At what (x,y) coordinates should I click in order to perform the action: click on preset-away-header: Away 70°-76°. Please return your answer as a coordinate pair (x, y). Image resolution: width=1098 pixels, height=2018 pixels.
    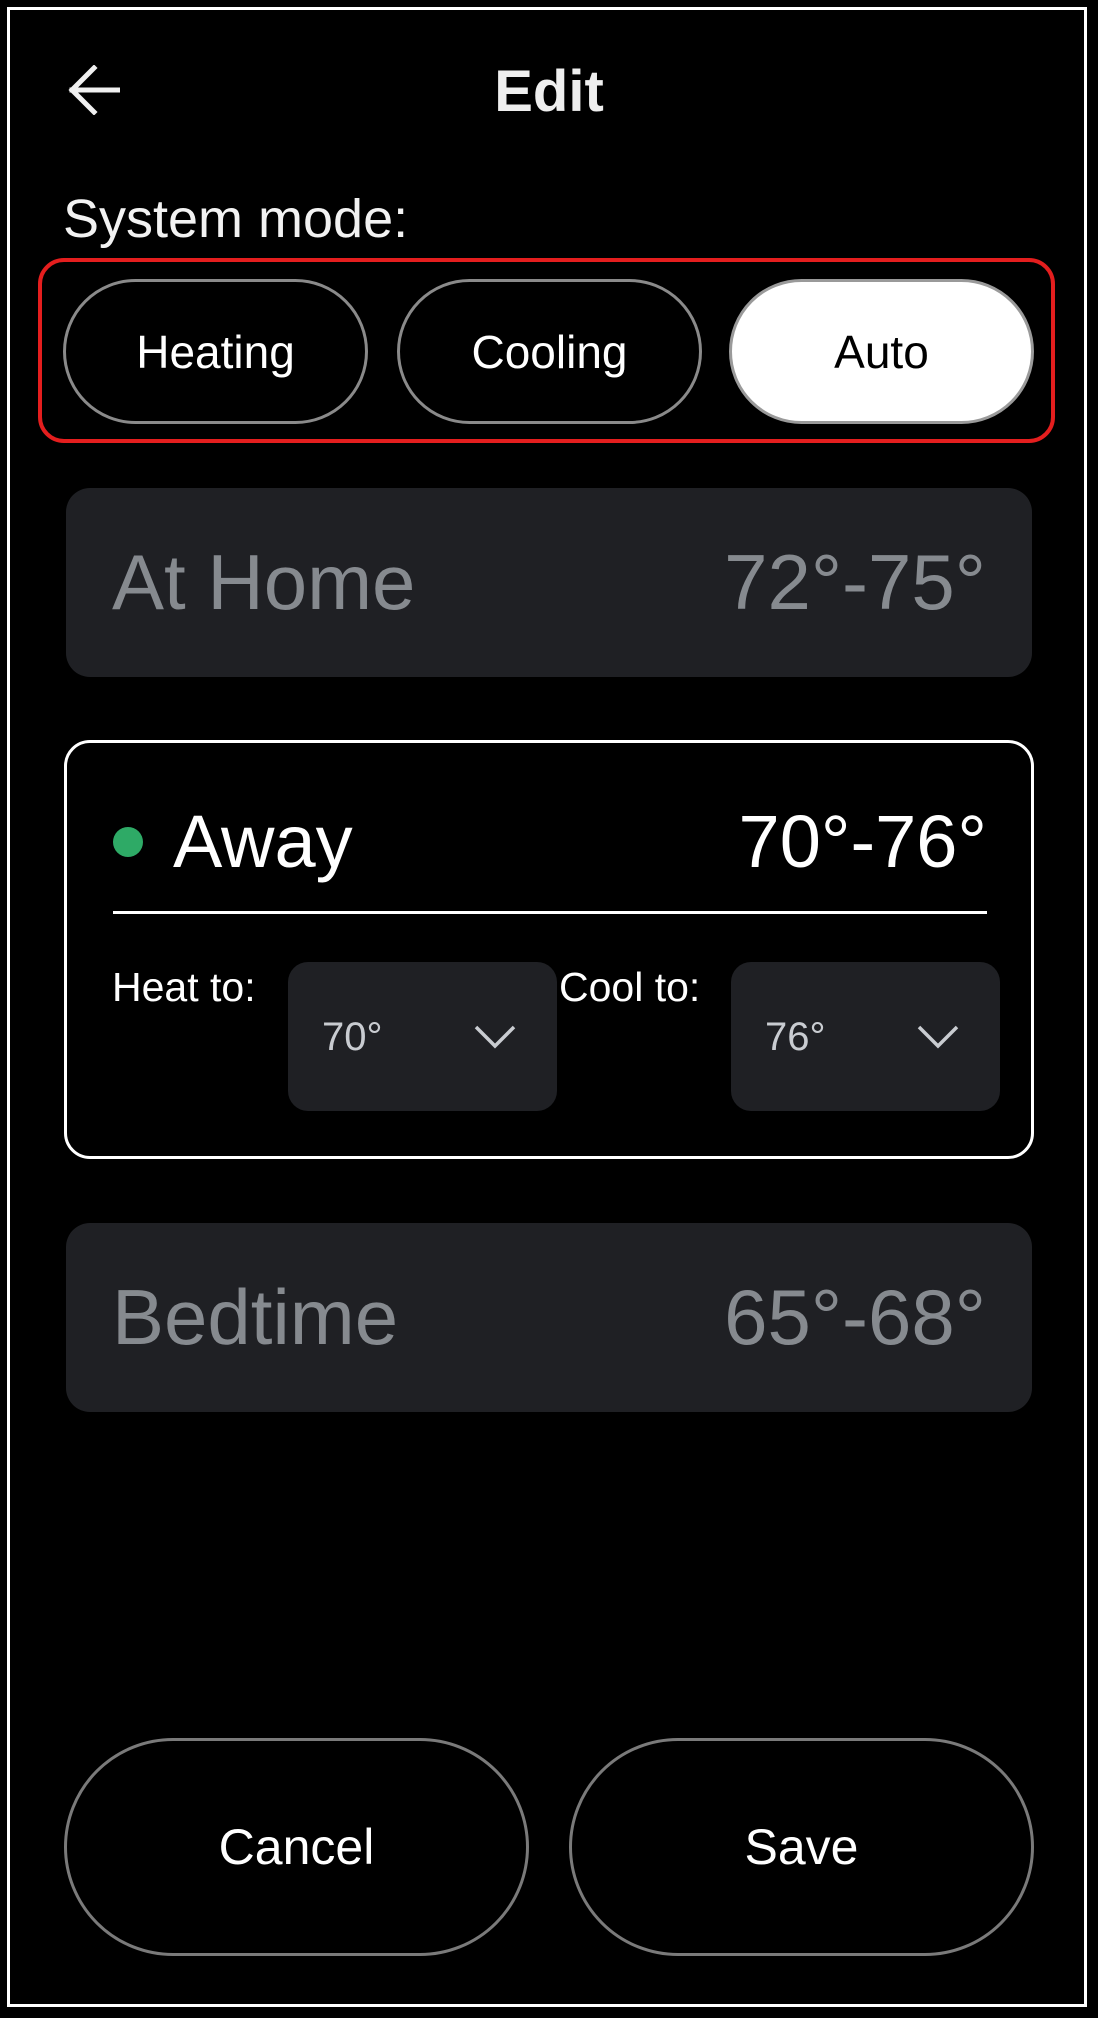
    Looking at the image, I should click on (549, 828).